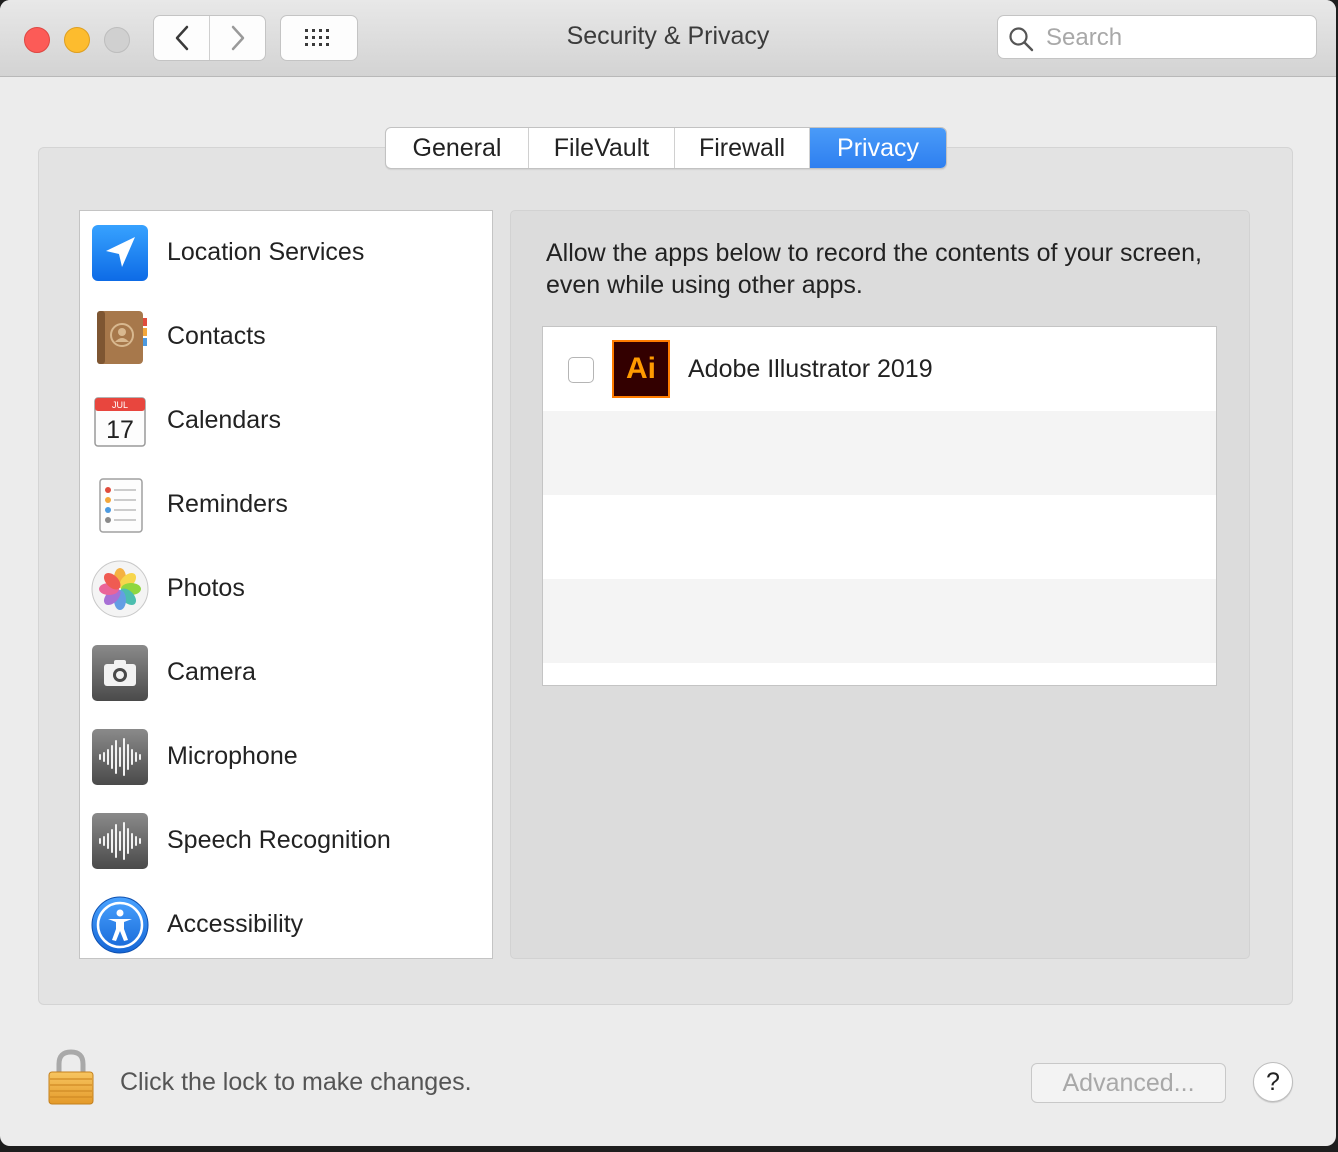  I want to click on tab-general: General, so click(457, 148).